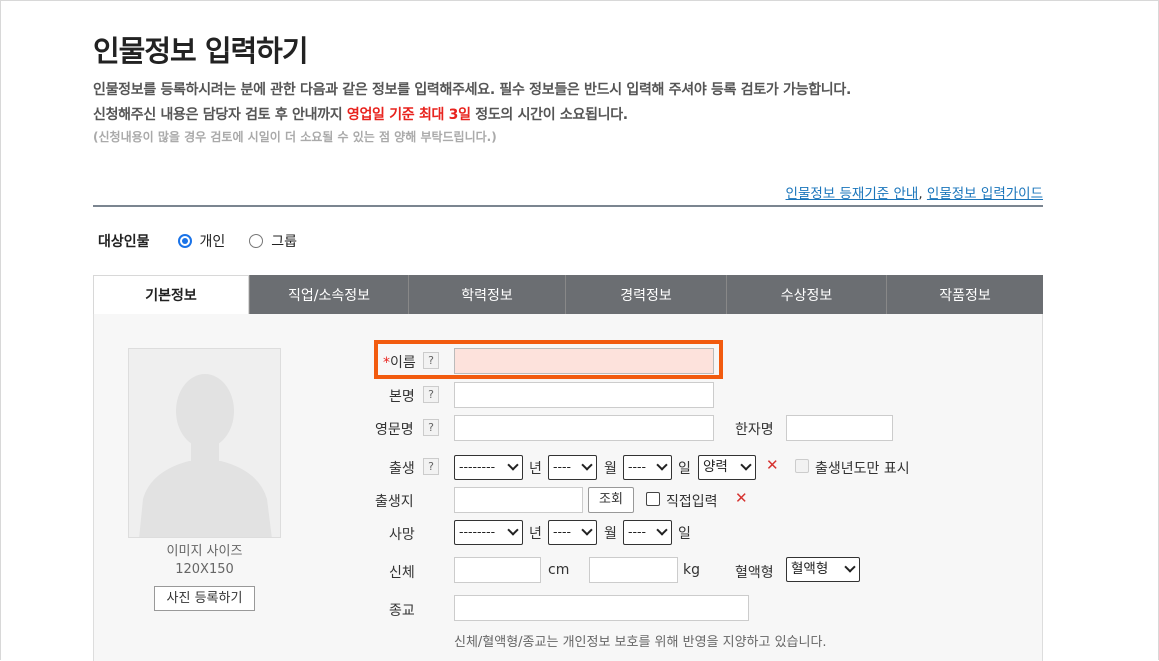  I want to click on image-size-label: 이미지 사이즈, so click(204, 551).